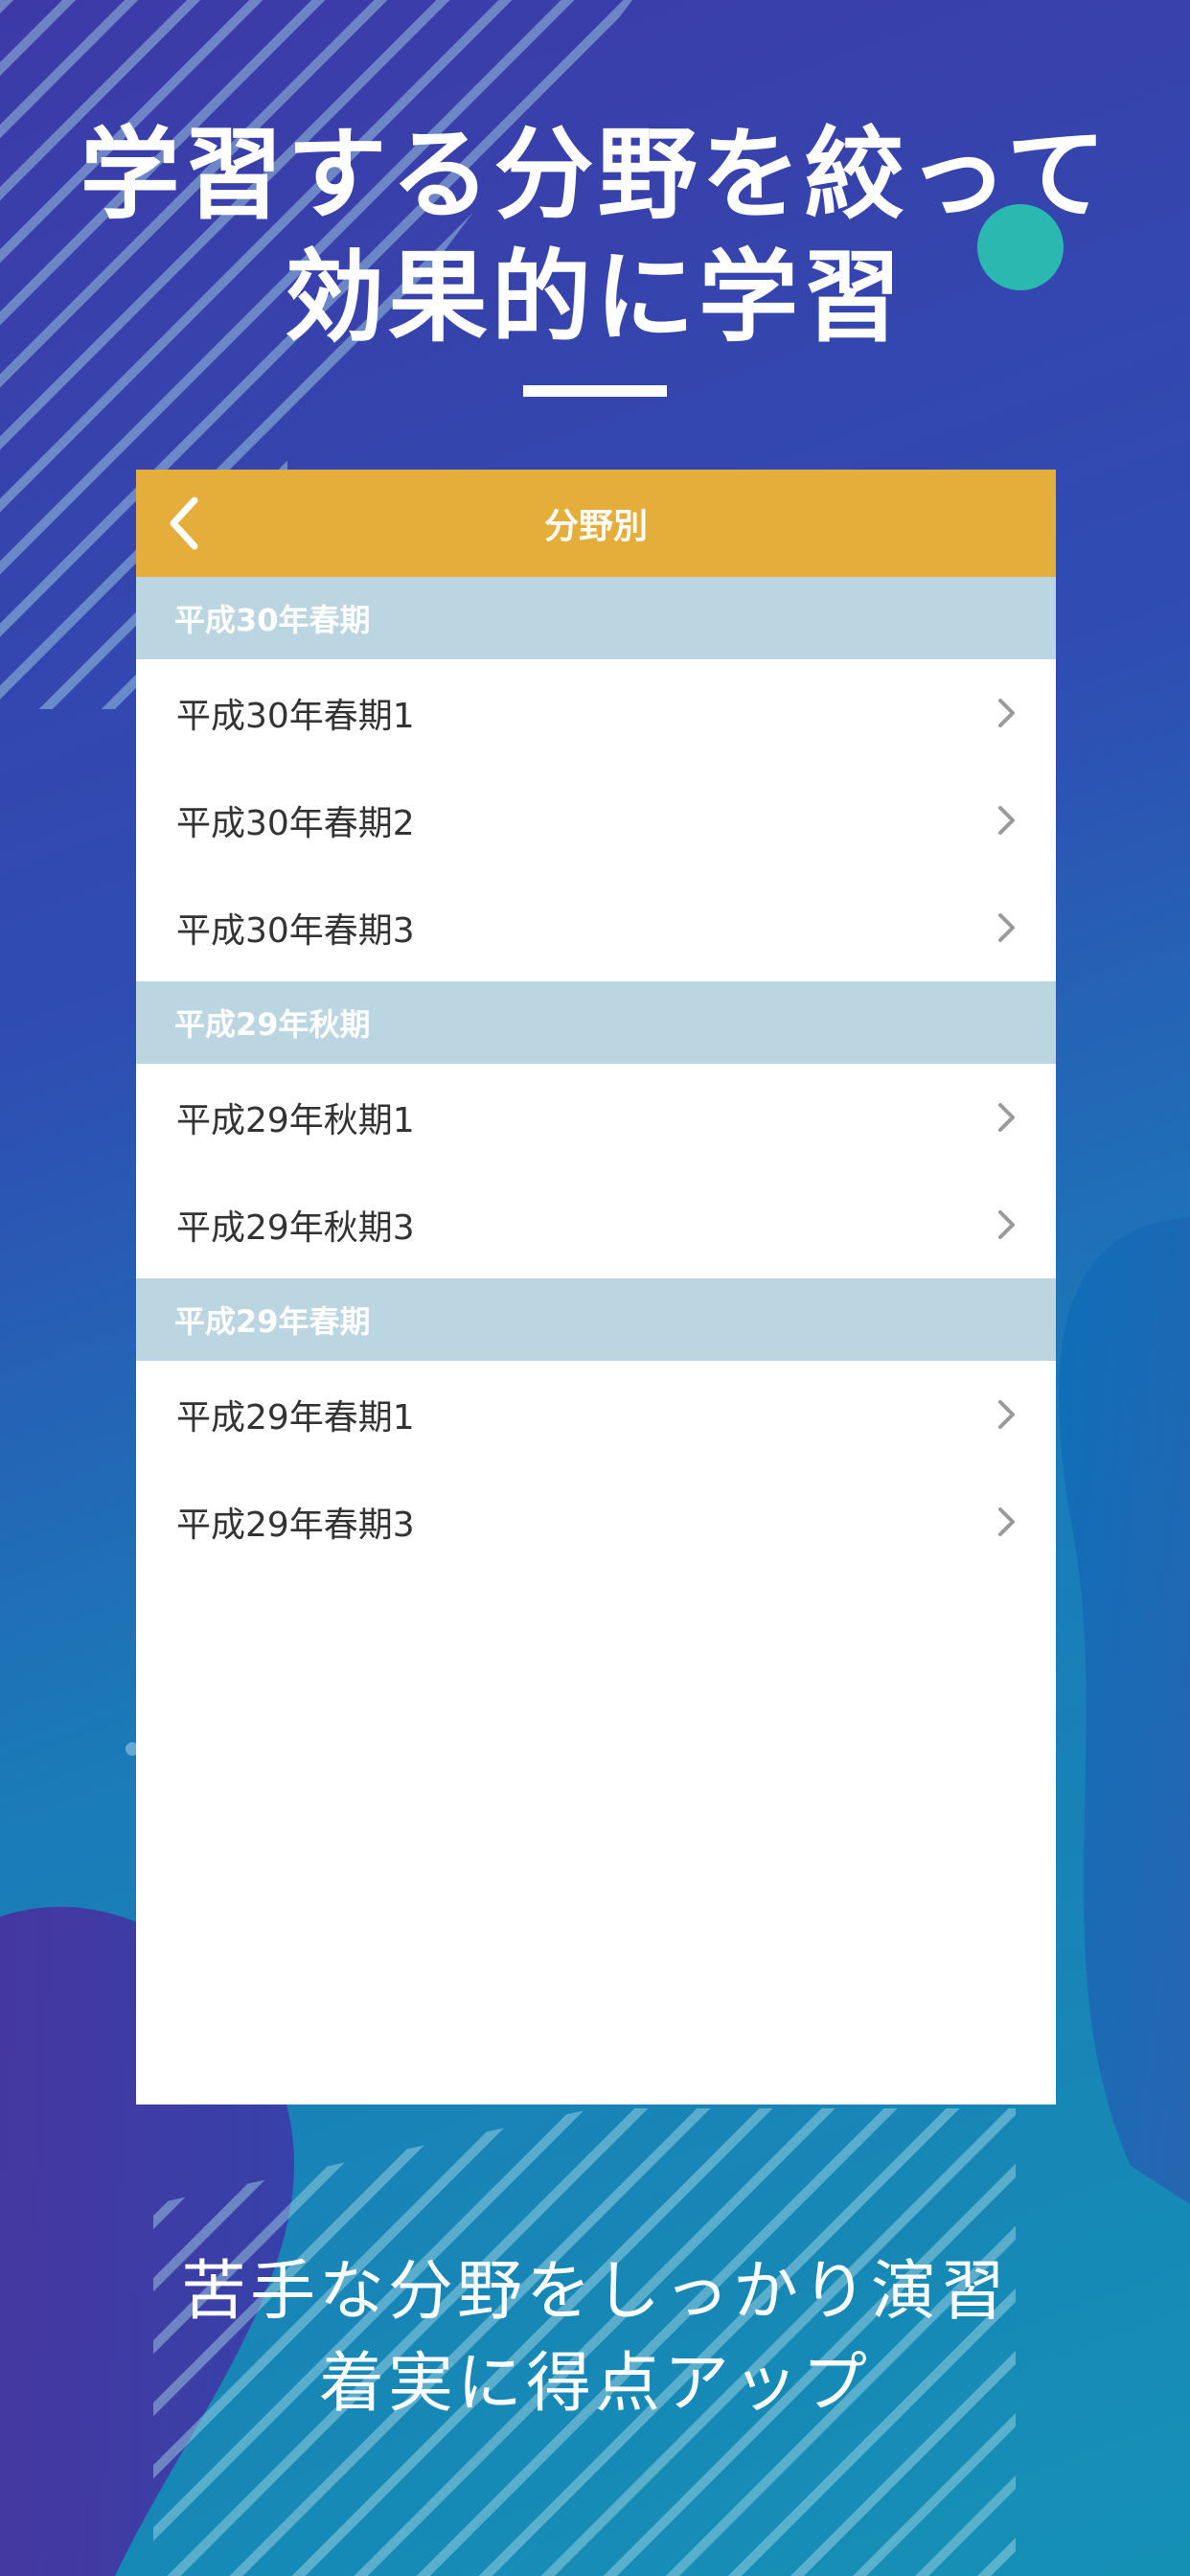 This screenshot has width=1190, height=2576. Describe the element at coordinates (596, 927) in the screenshot. I see `list-item: 平成30年春期3` at that location.